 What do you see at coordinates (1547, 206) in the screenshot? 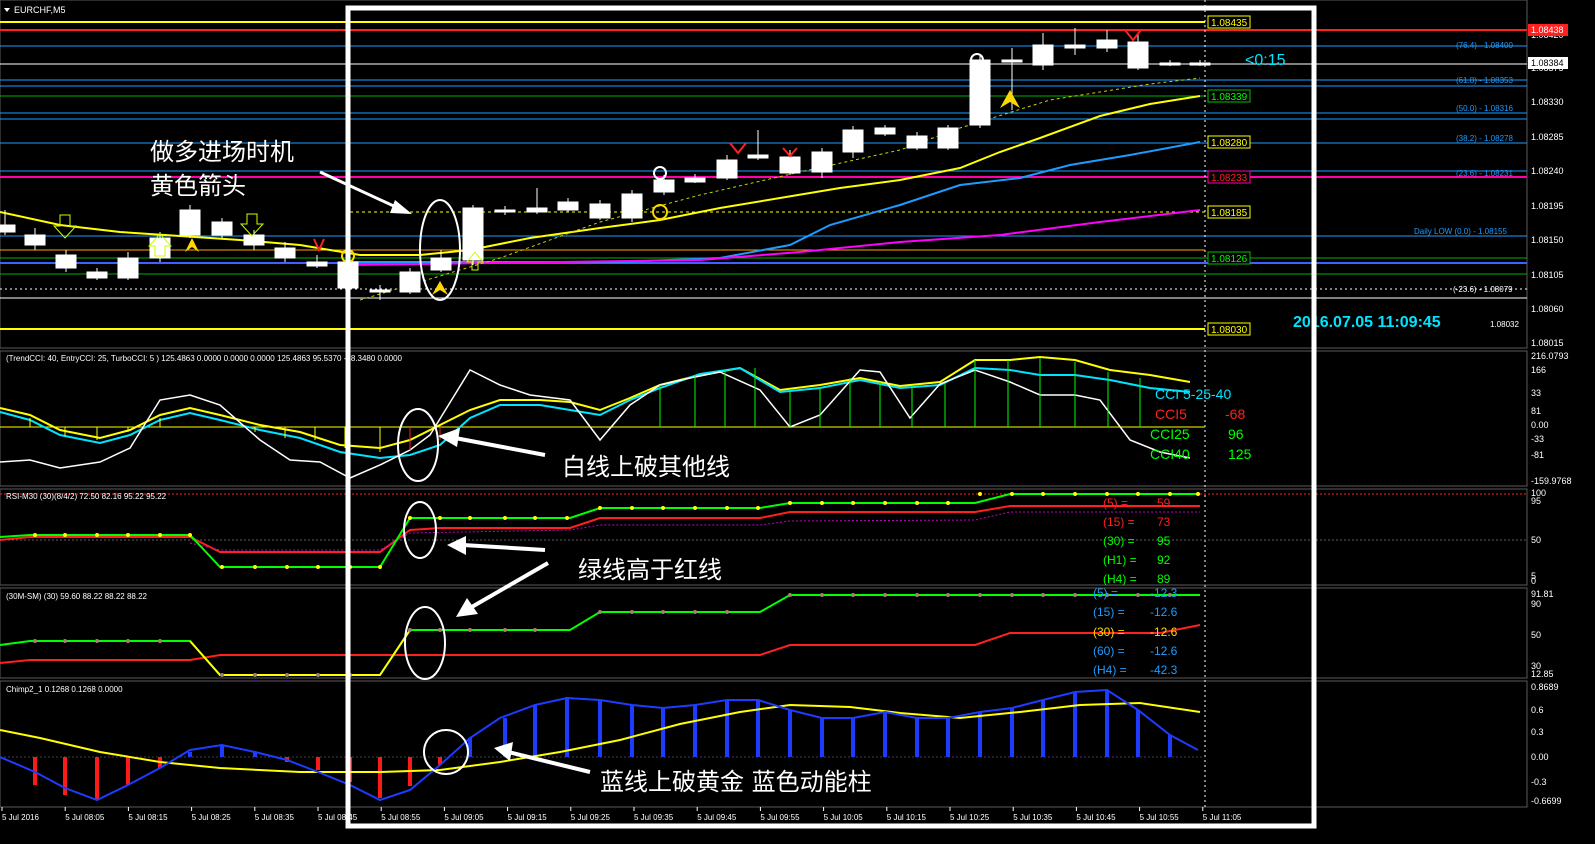
I see `svg-text: 1.08195` at bounding box center [1547, 206].